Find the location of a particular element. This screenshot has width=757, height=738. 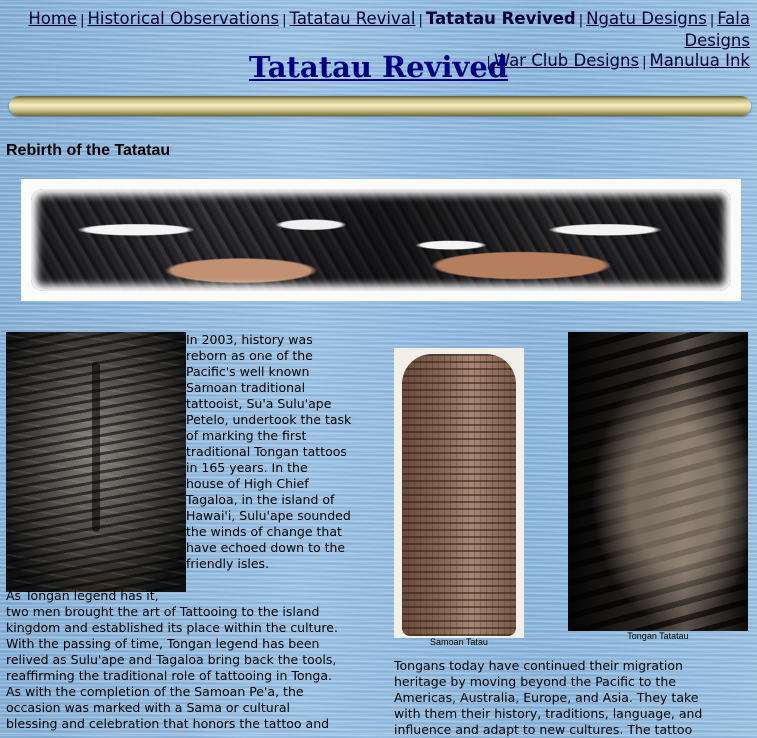

gold-divider-bar is located at coordinates (380, 106).